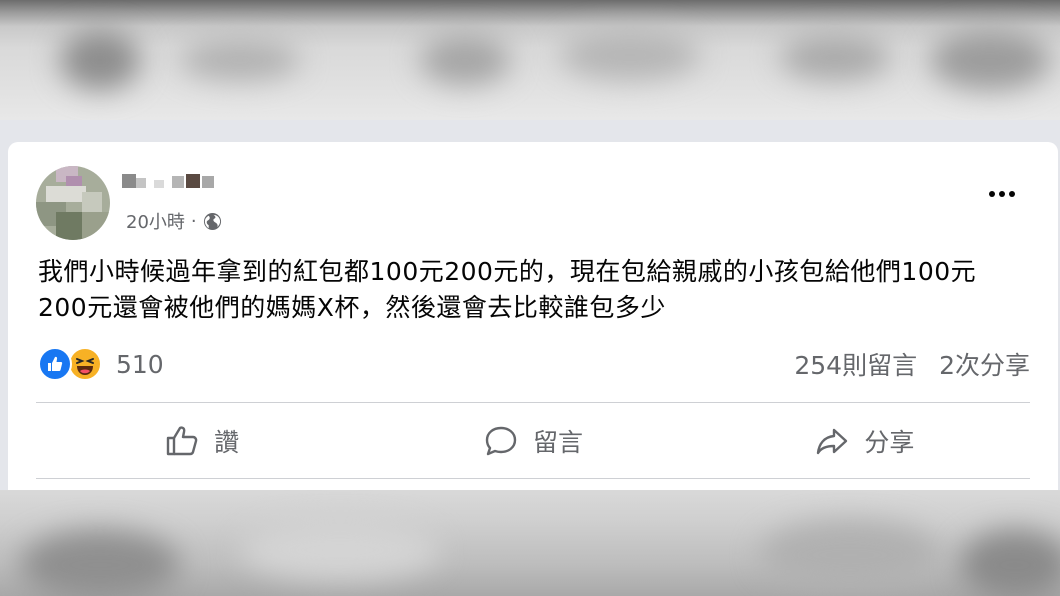 This screenshot has width=1060, height=596. What do you see at coordinates (172, 182) in the screenshot?
I see `author-name-redacted` at bounding box center [172, 182].